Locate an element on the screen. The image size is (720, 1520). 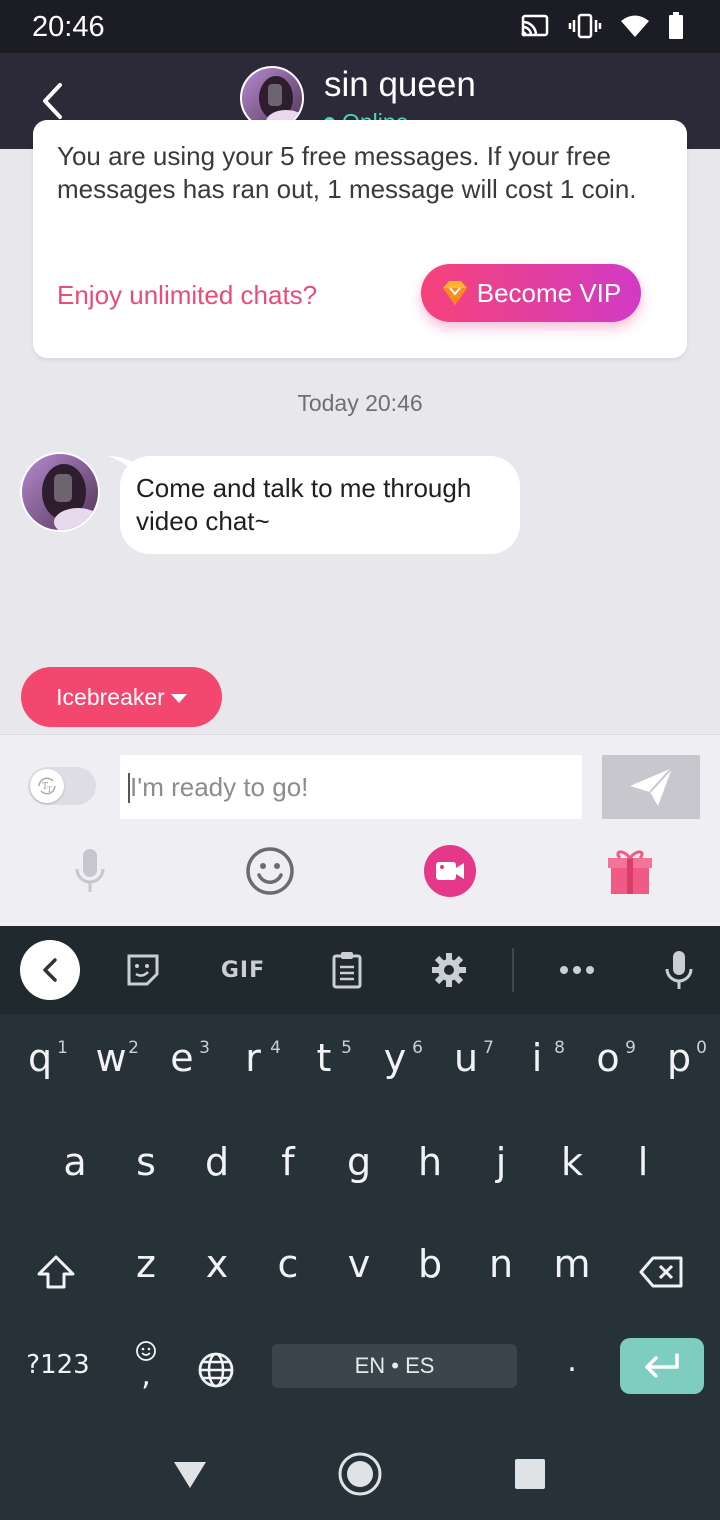
comma-key: , is located at coordinates (146, 1371).